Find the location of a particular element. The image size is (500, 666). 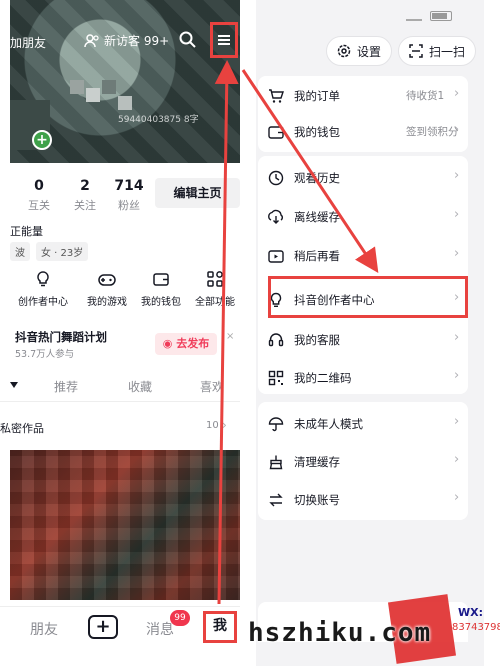

umbrella-icon is located at coordinates (276, 424).